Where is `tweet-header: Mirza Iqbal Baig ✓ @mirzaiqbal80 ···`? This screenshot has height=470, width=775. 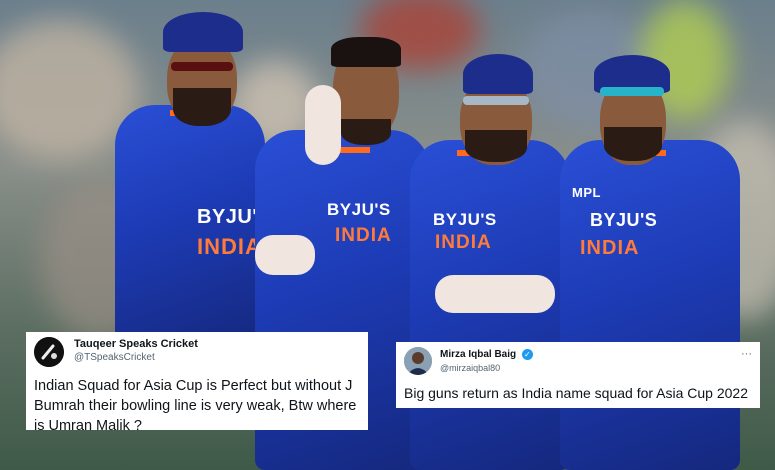 tweet-header: Mirza Iqbal Baig ✓ @mirzaiqbal80 ··· is located at coordinates (578, 361).